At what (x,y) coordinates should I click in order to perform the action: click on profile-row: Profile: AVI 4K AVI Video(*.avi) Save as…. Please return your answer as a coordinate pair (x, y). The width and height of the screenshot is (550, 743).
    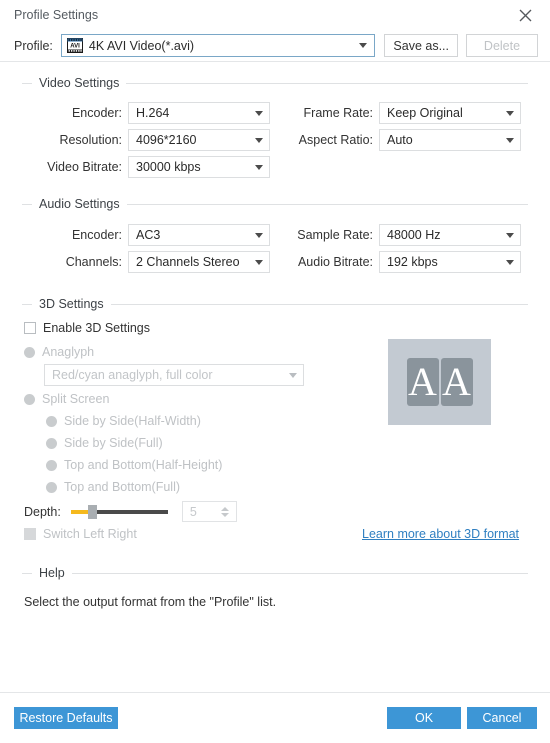
    Looking at the image, I should click on (275, 46).